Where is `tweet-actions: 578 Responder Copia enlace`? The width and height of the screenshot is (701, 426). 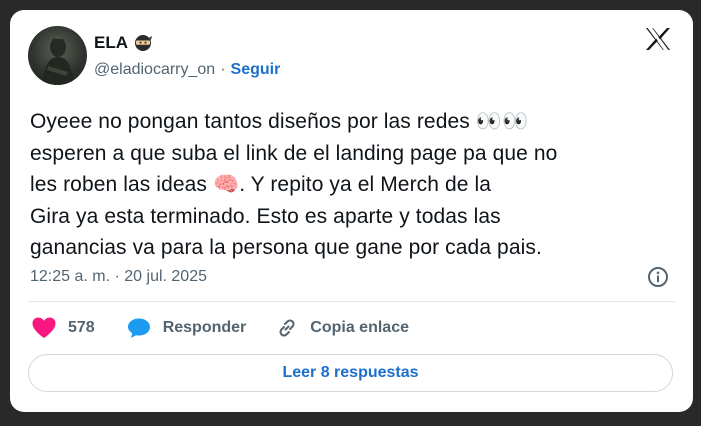 tweet-actions: 578 Responder Copia enlace is located at coordinates (220, 328).